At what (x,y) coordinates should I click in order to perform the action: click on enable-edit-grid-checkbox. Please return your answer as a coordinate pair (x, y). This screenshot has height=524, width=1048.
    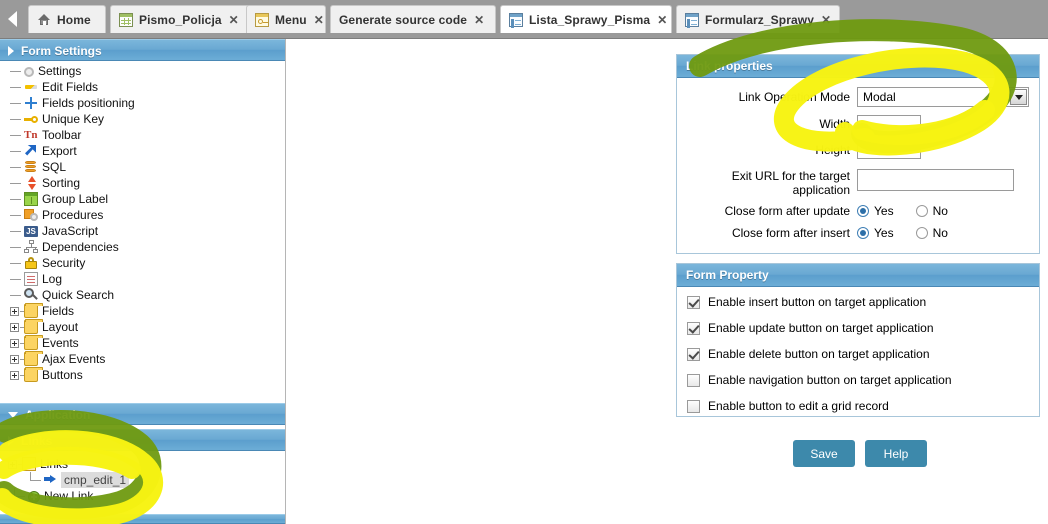
    Looking at the image, I should click on (693, 406).